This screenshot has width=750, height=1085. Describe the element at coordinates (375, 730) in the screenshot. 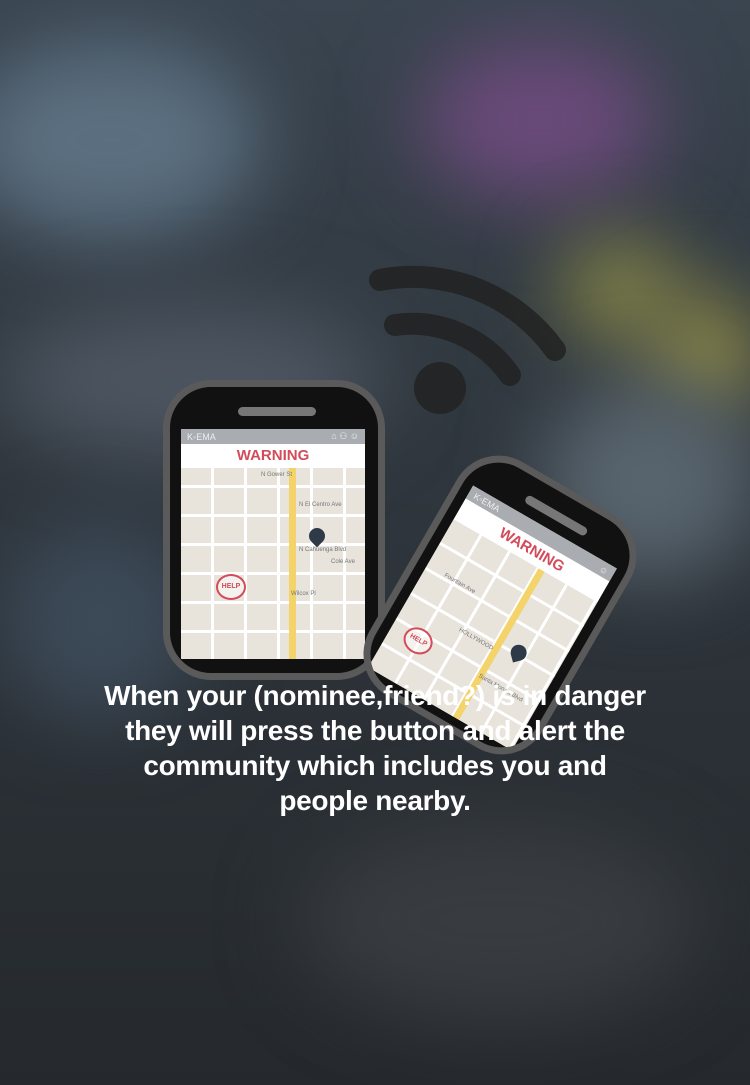

I see `caption-line: they will press the button and alert the` at that location.